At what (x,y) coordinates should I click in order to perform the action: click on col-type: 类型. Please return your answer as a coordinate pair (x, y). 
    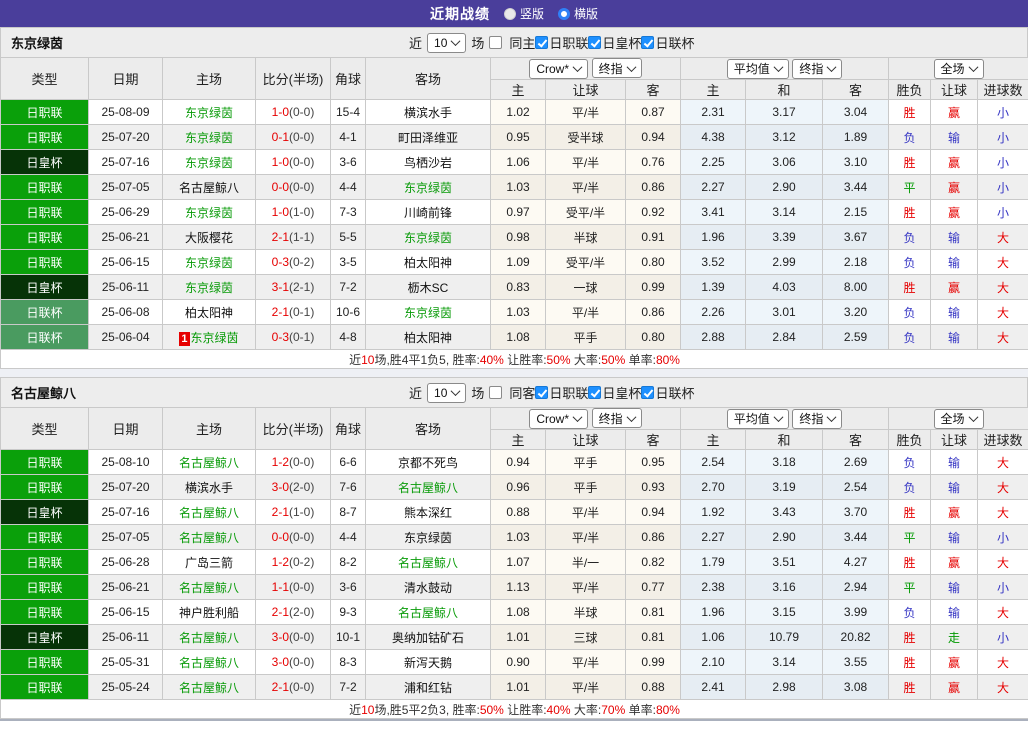
    Looking at the image, I should click on (44, 78).